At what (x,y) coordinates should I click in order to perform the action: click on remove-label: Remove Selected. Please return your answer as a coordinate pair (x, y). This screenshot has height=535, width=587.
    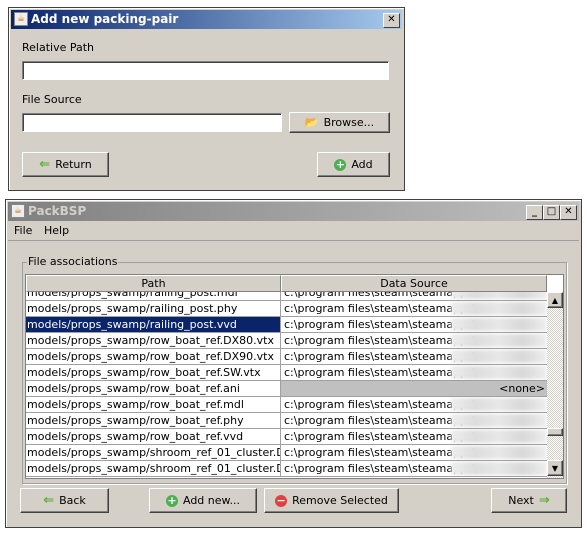
    Looking at the image, I should click on (340, 500).